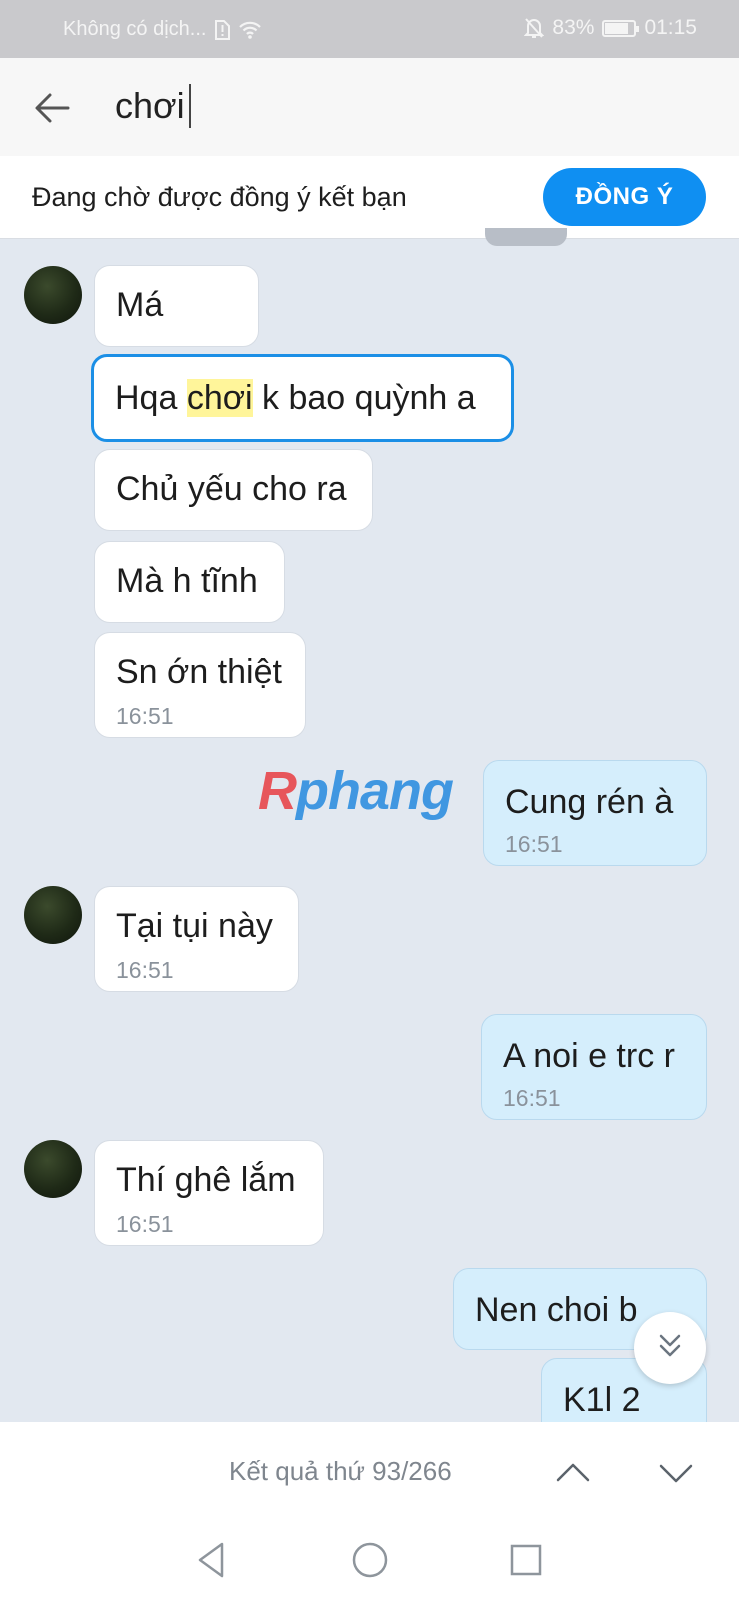 The width and height of the screenshot is (739, 1600). What do you see at coordinates (369, 107) in the screenshot?
I see `search-header: chơi` at bounding box center [369, 107].